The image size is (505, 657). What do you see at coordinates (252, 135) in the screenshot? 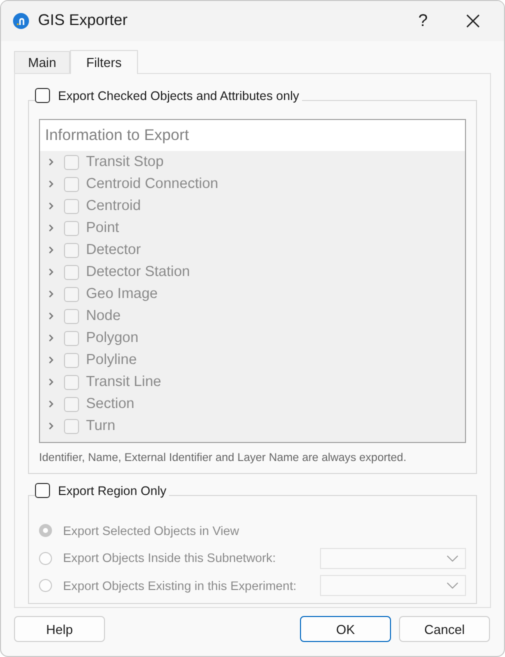
I see `tree-header: Information to Export` at bounding box center [252, 135].